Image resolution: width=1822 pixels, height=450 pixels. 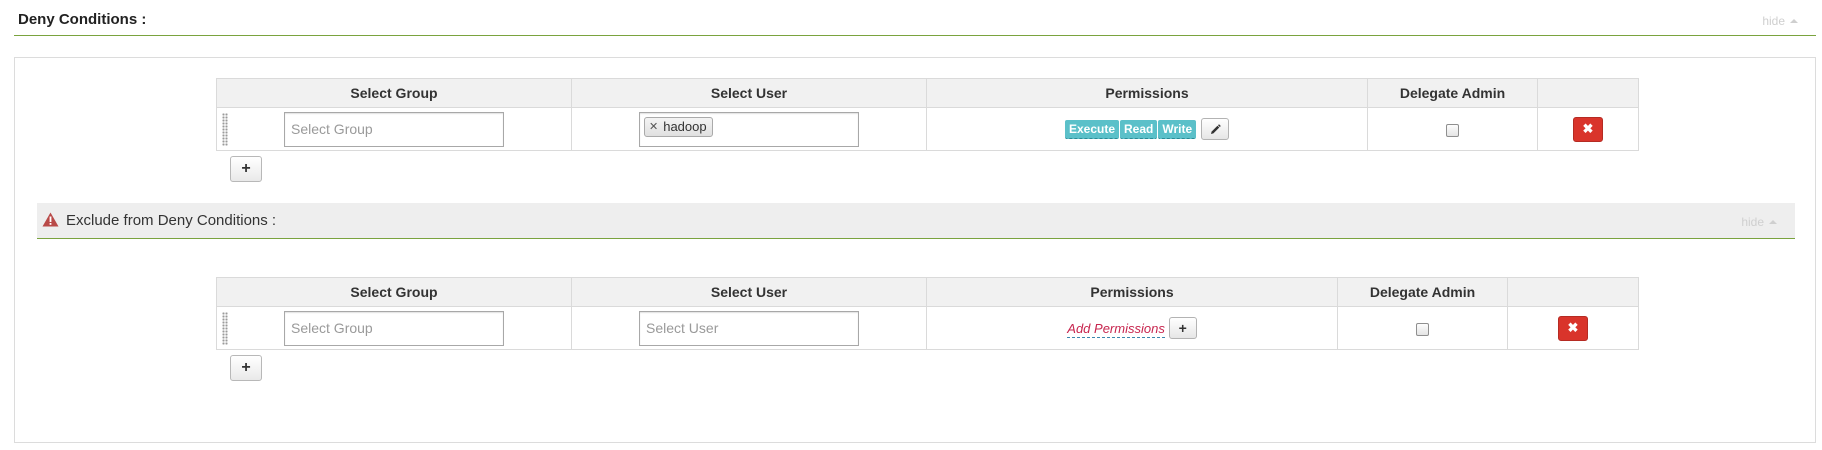 I want to click on warning-triangle-icon, so click(x=50, y=219).